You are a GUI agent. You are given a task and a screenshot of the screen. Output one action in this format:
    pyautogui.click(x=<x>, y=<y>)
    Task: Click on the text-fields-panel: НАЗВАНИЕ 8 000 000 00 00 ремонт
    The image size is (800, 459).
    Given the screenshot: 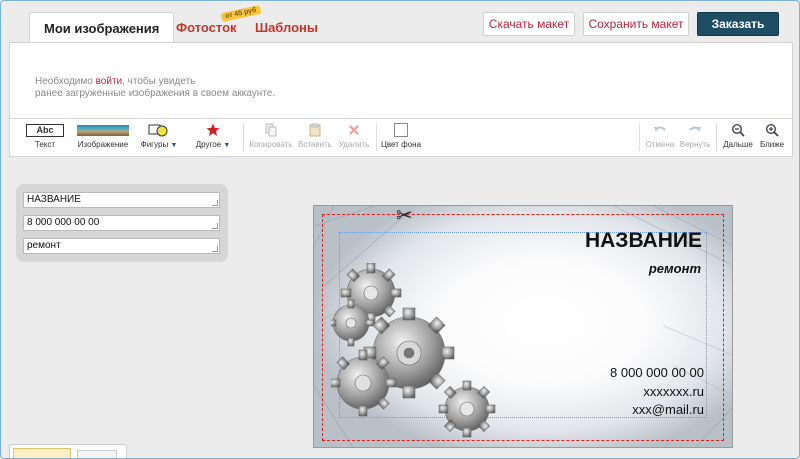 What is the action you would take?
    pyautogui.click(x=122, y=223)
    